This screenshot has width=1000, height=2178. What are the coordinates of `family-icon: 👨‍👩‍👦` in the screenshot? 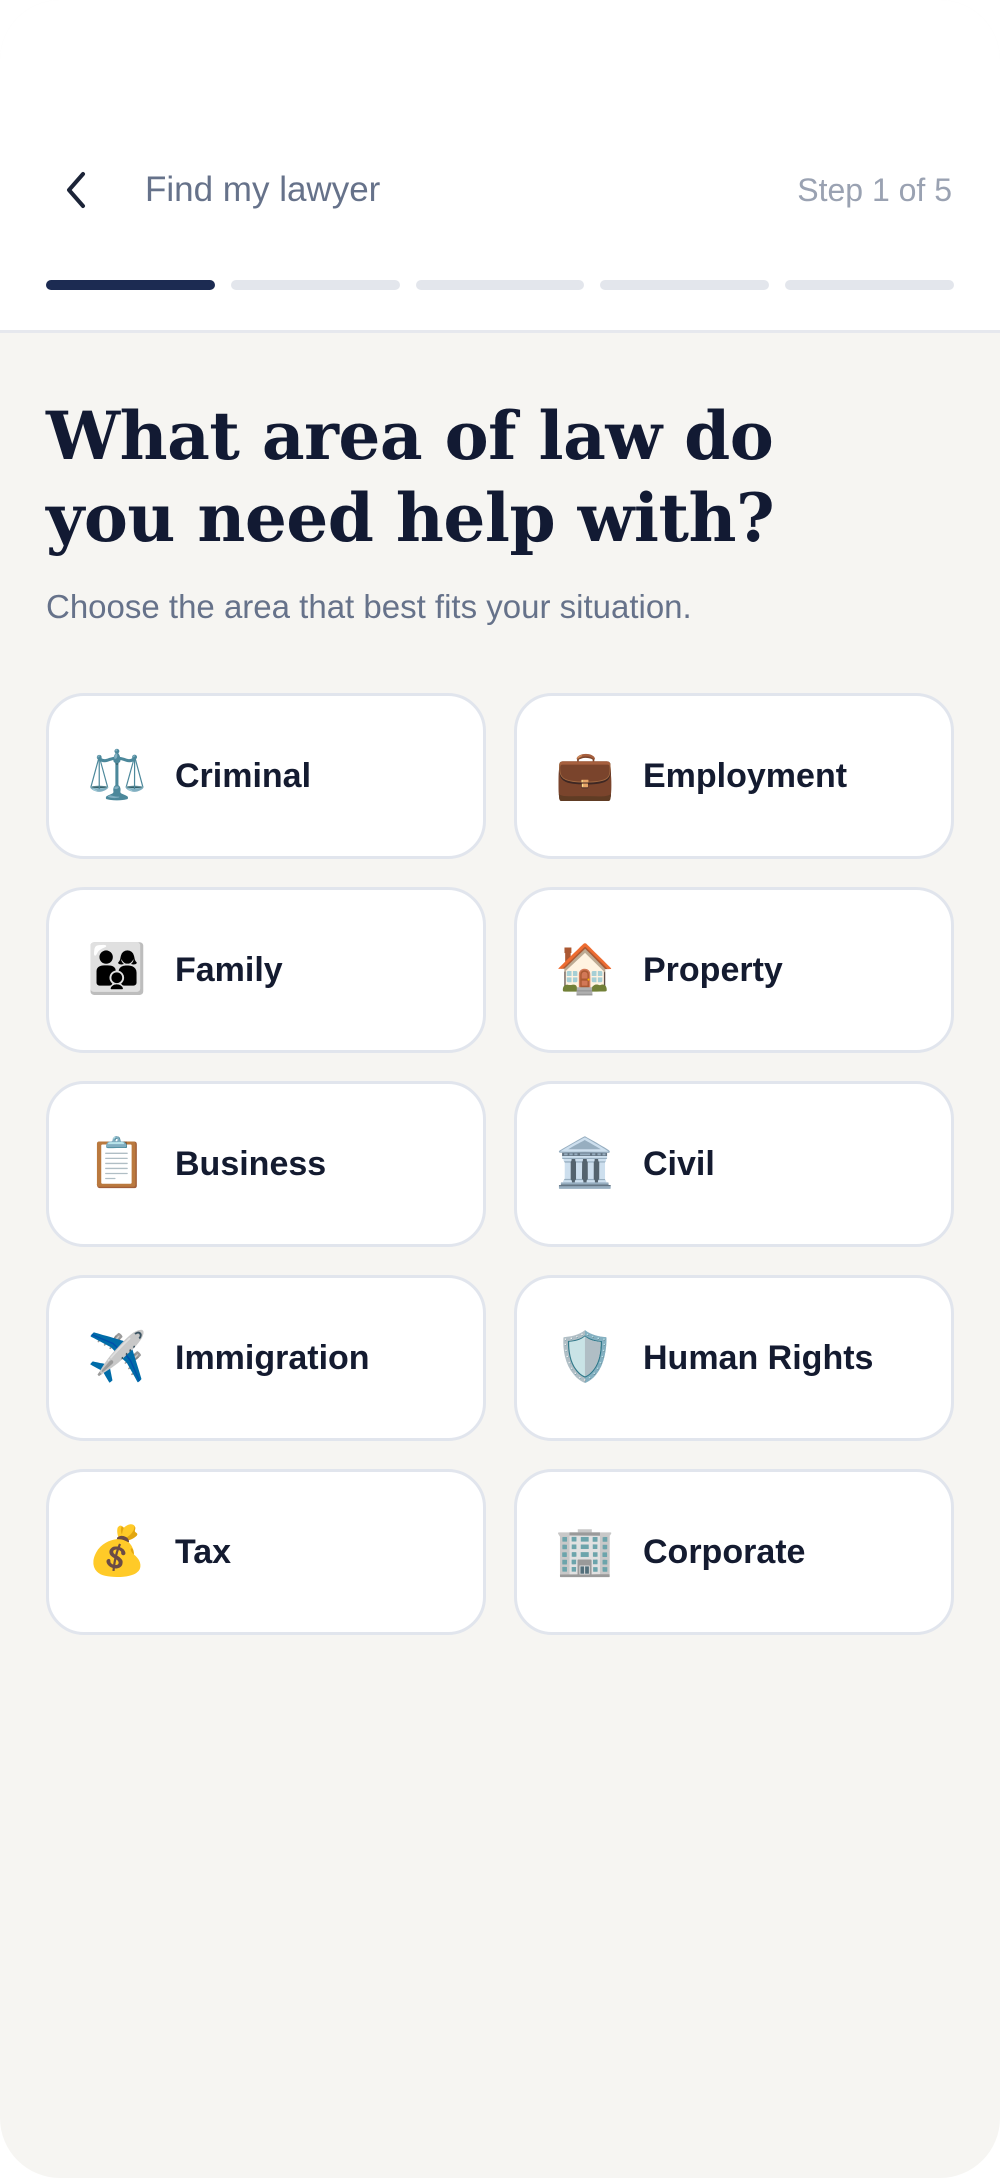 It's located at (117, 969).